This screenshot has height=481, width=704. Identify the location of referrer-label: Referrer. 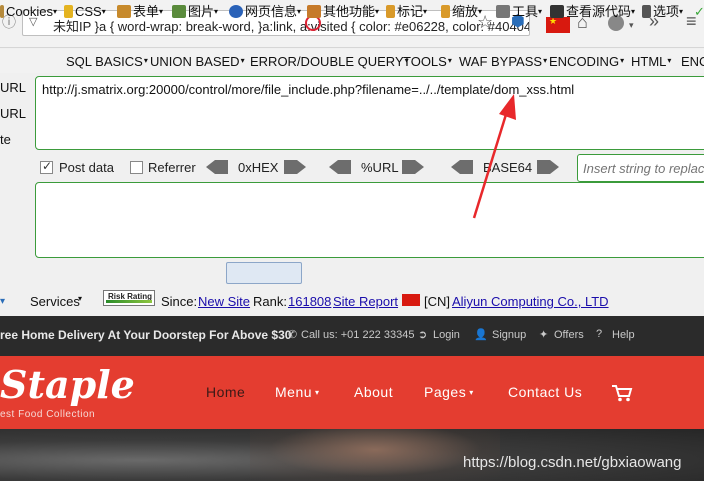
(172, 167).